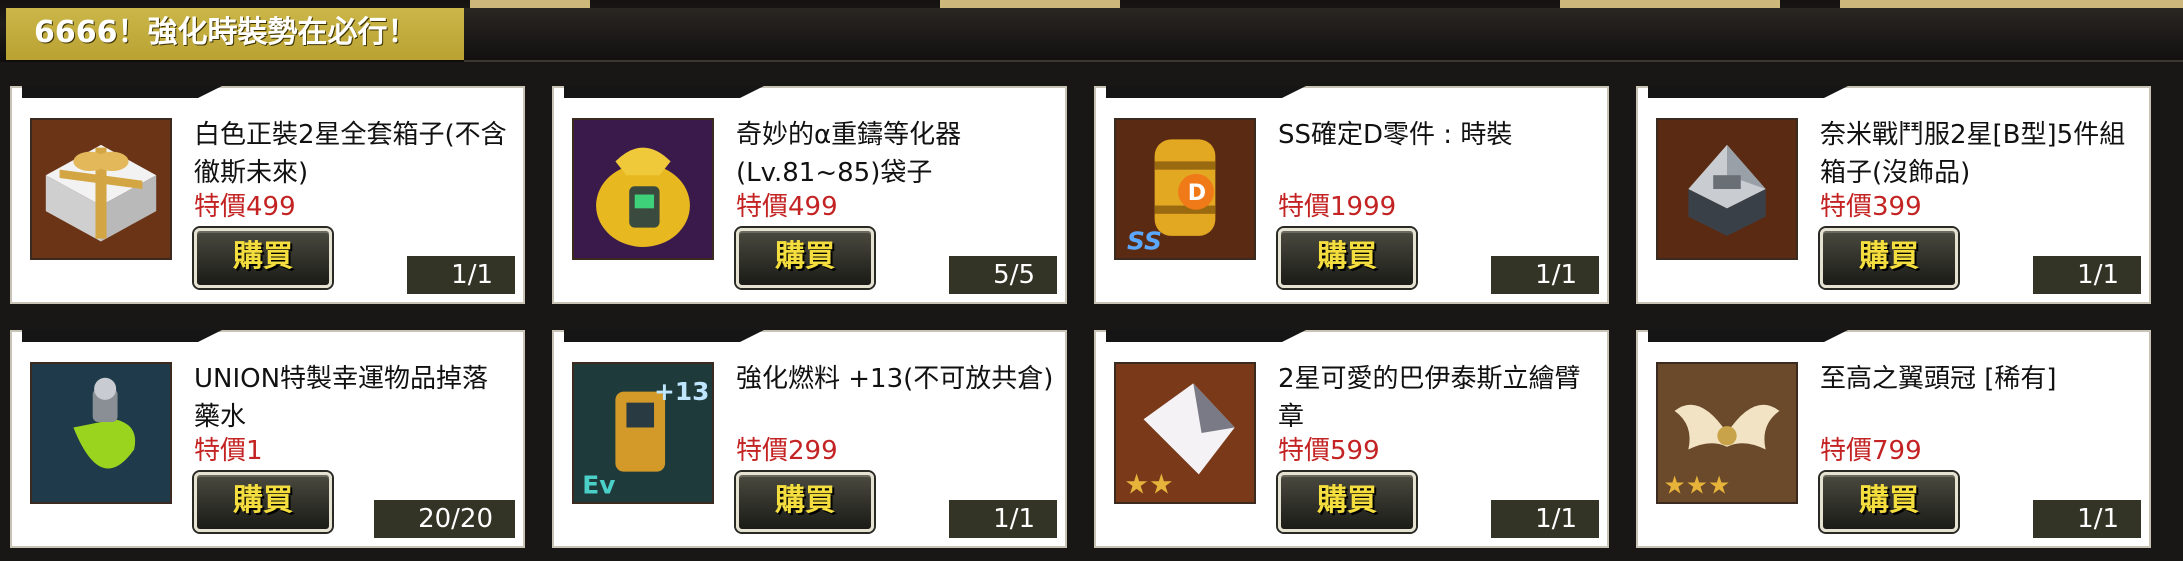 This screenshot has width=2183, height=561. What do you see at coordinates (1395, 135) in the screenshot?
I see `item-name: SS確定D零件 : 時裝` at bounding box center [1395, 135].